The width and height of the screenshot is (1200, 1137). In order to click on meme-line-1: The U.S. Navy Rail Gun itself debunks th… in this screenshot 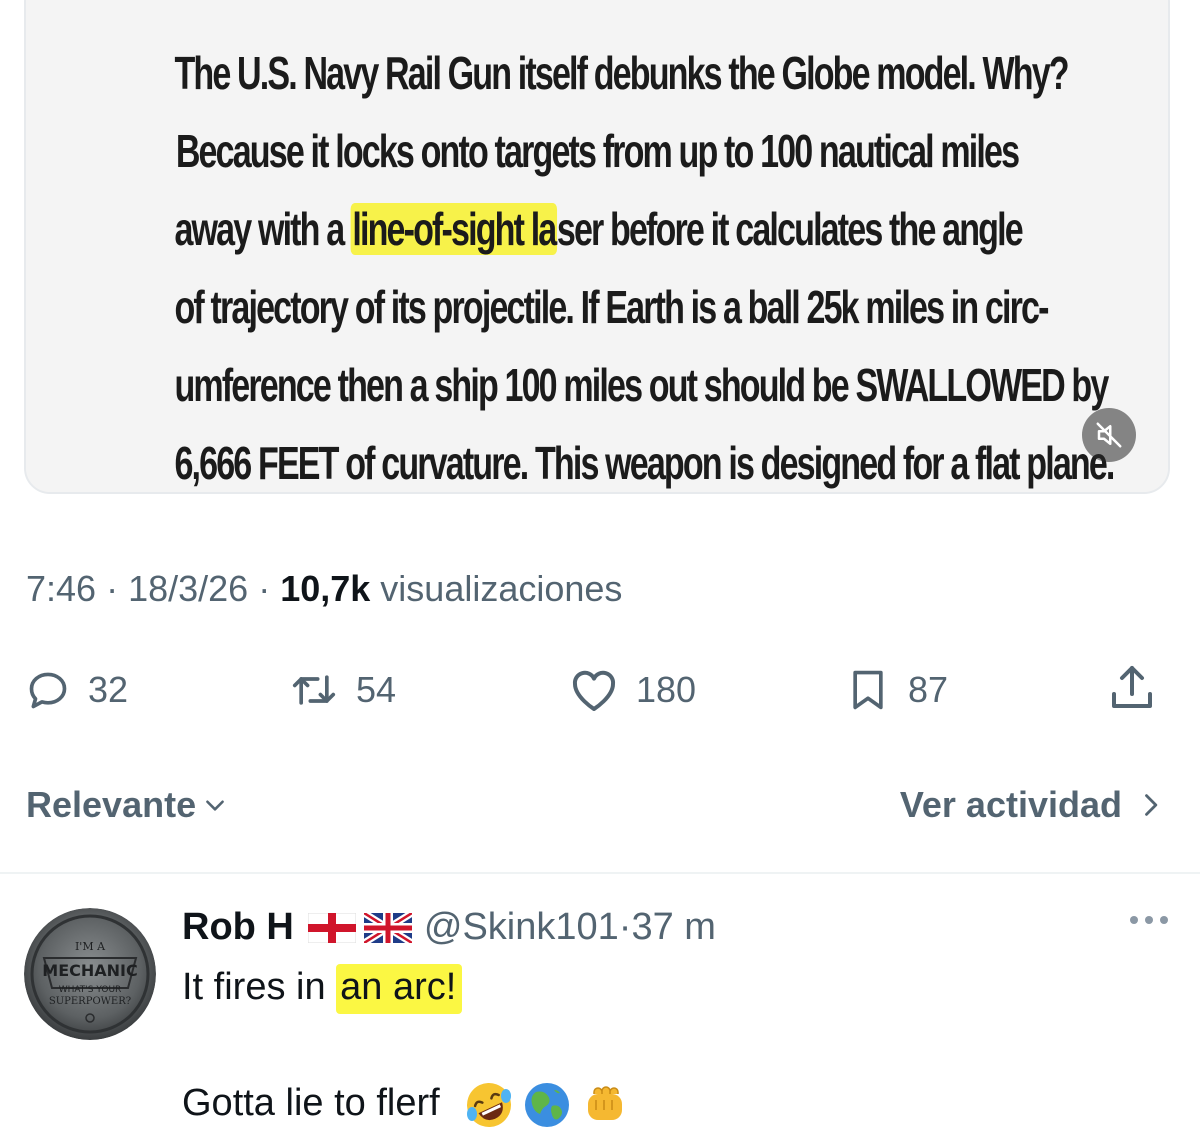, I will do `click(621, 73)`.